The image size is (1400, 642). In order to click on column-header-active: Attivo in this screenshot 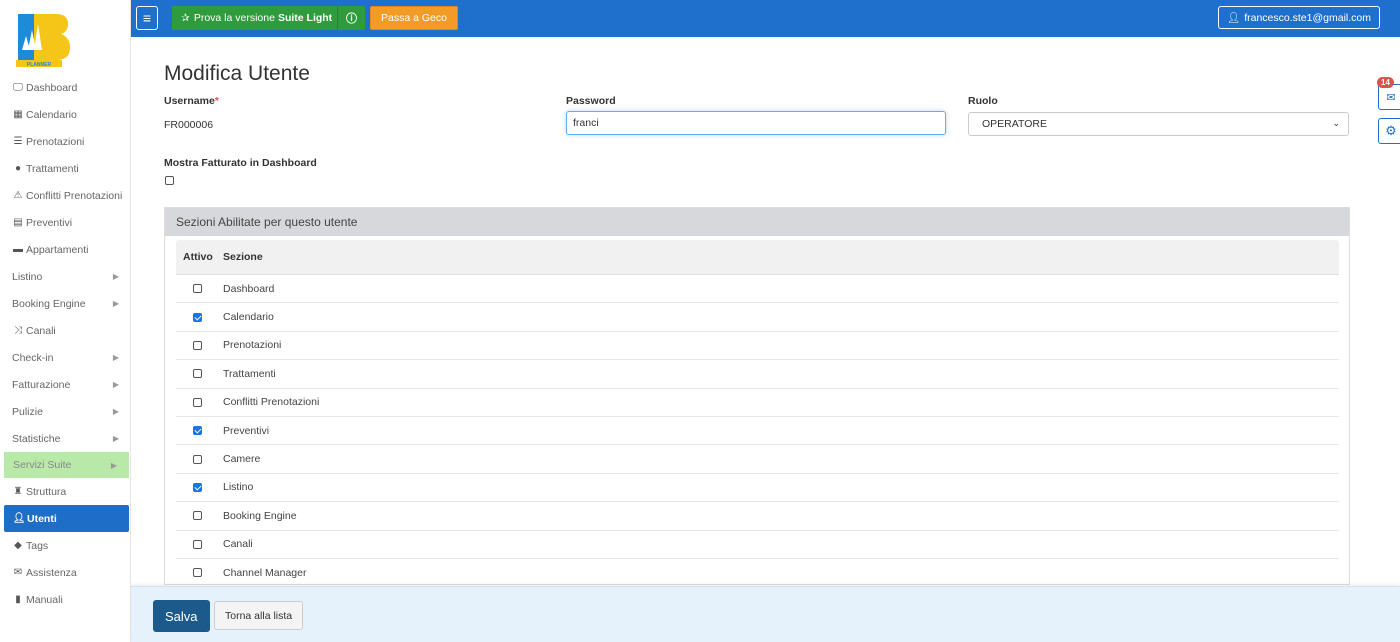, I will do `click(198, 257)`.